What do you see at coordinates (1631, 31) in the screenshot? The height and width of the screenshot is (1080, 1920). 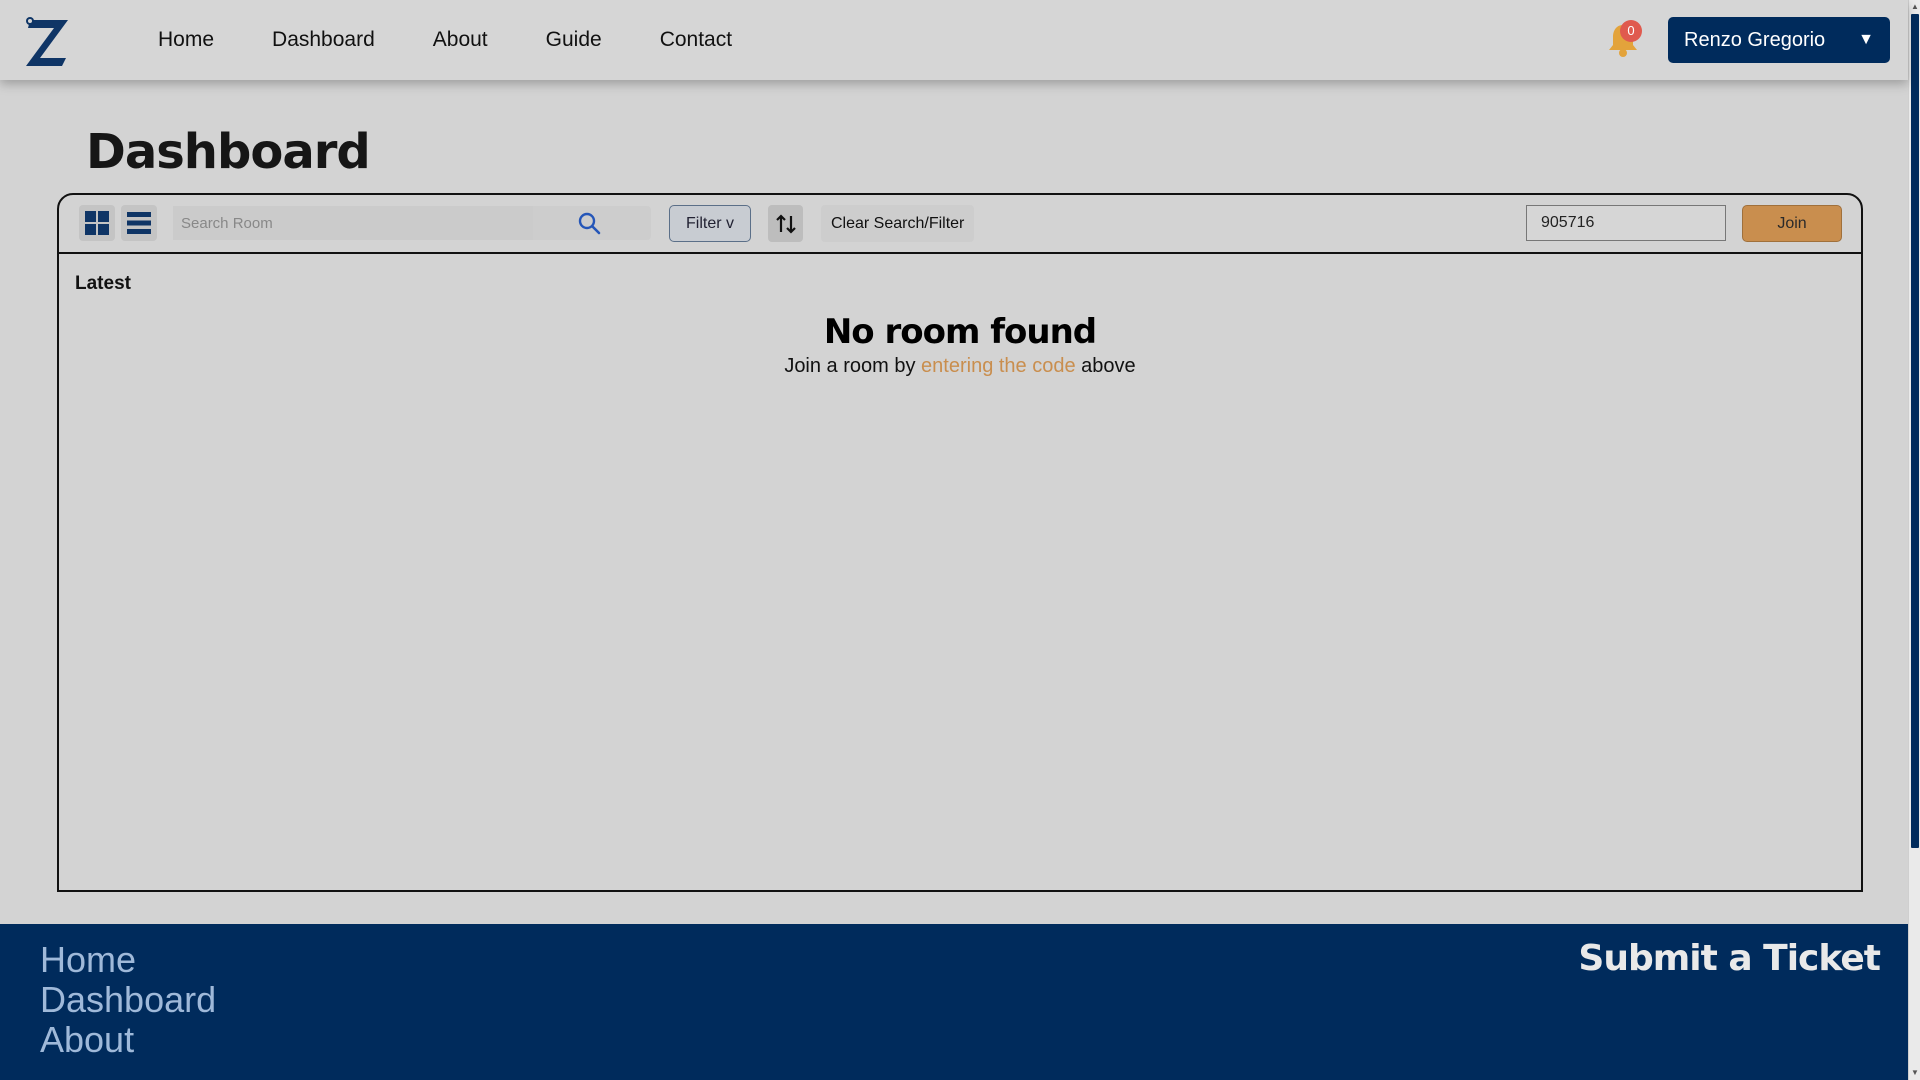 I see `notification-badge: 0` at bounding box center [1631, 31].